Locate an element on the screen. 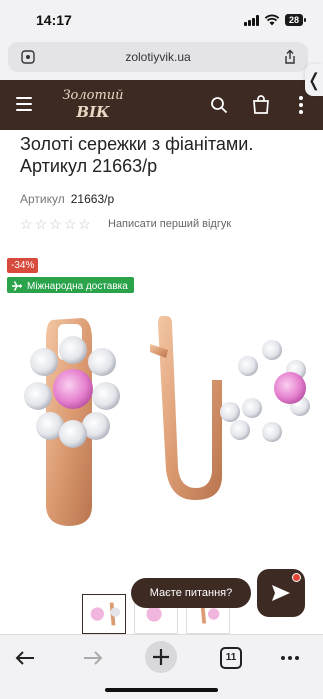 The height and width of the screenshot is (699, 323). search-icon is located at coordinates (219, 105).